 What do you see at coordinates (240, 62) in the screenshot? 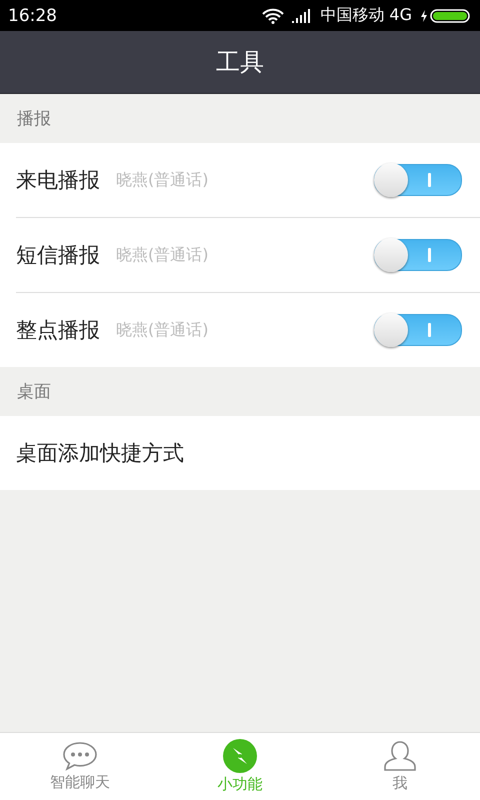
I see `page-title: 工具` at bounding box center [240, 62].